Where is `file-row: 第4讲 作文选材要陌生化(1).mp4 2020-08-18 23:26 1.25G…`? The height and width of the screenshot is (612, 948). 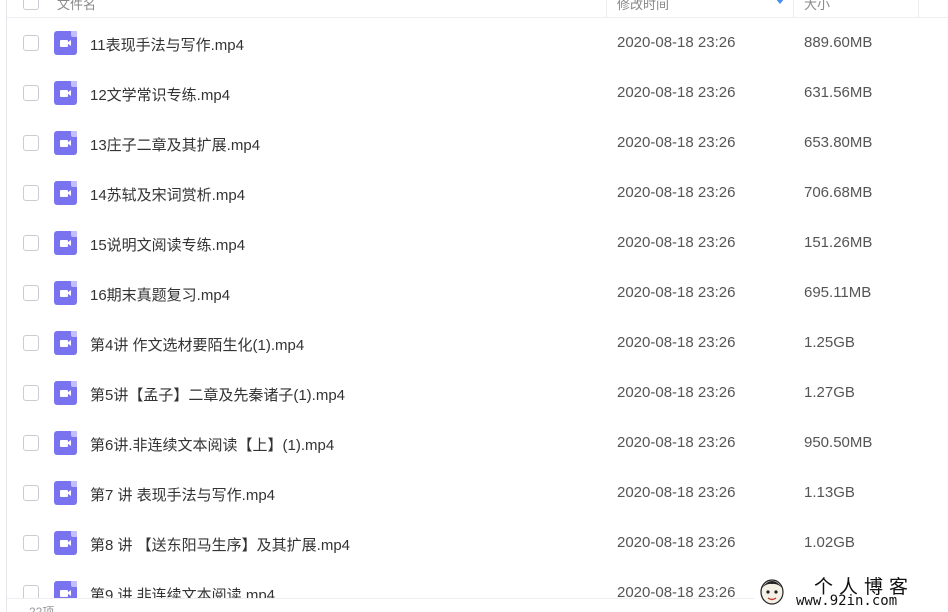
file-row: 第4讲 作文选材要陌生化(1).mp4 2020-08-18 23:26 1.25G… is located at coordinates (477, 343).